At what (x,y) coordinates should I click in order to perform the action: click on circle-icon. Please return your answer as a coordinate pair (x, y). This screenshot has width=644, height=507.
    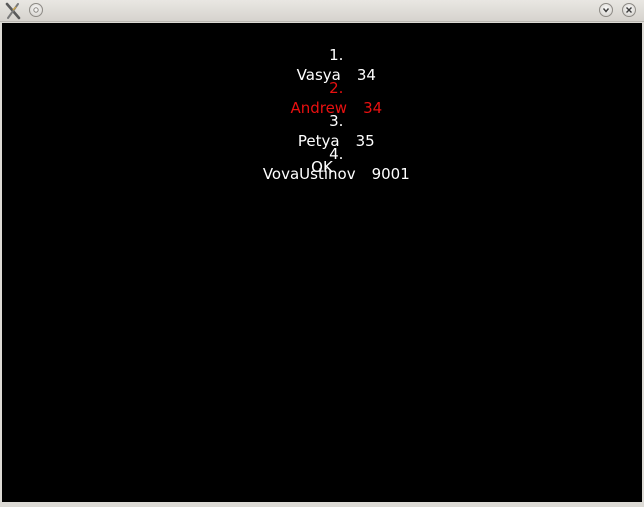
    Looking at the image, I should click on (36, 10).